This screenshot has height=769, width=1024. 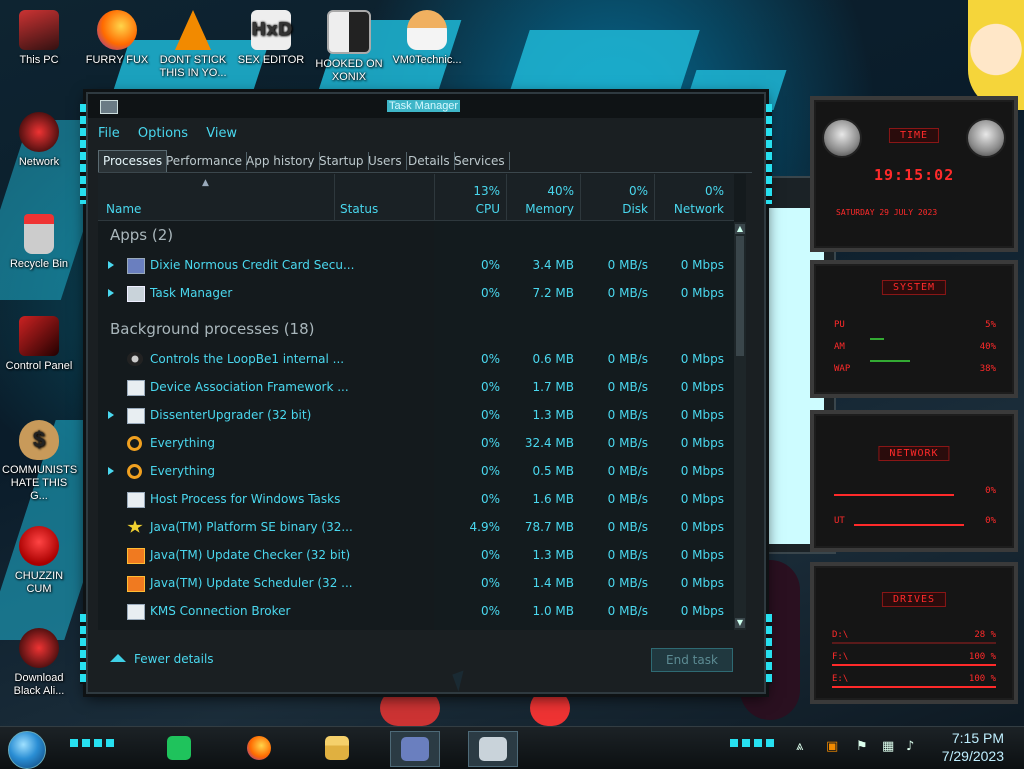 I want to click on desktop-icon-this-pc: This PC, so click(x=39, y=38).